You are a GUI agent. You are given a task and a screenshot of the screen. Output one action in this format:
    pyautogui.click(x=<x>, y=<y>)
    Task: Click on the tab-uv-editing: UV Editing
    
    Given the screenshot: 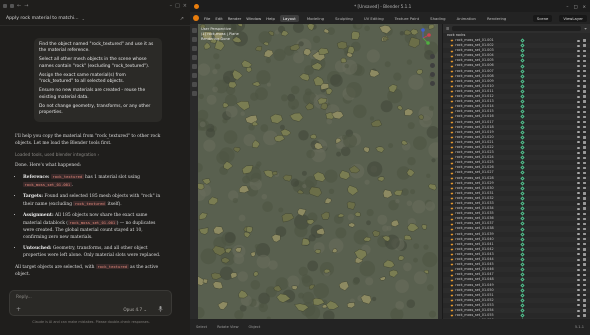 What is the action you would take?
    pyautogui.click(x=374, y=18)
    